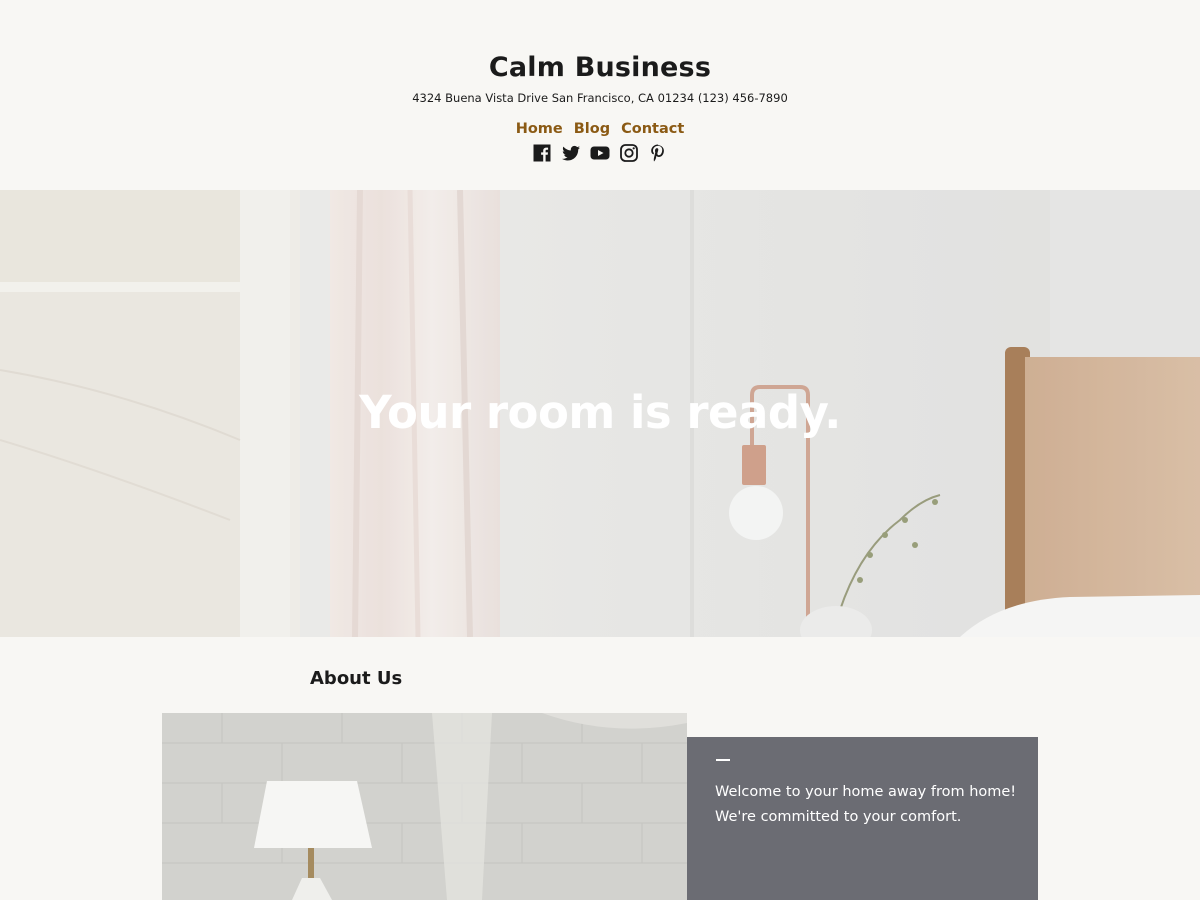  What do you see at coordinates (723, 760) in the screenshot?
I see `divider` at bounding box center [723, 760].